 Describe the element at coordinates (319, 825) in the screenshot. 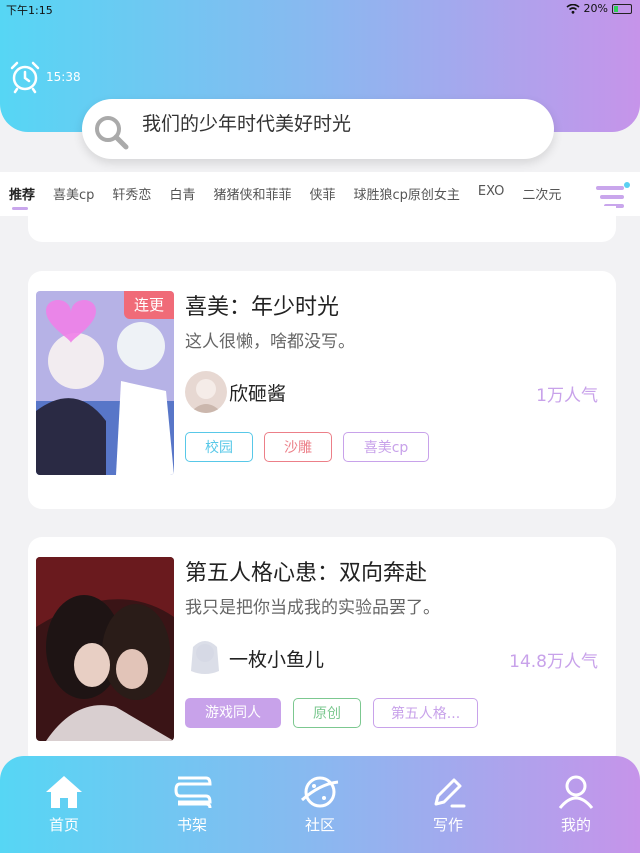

I see `nav-label: 社区` at that location.